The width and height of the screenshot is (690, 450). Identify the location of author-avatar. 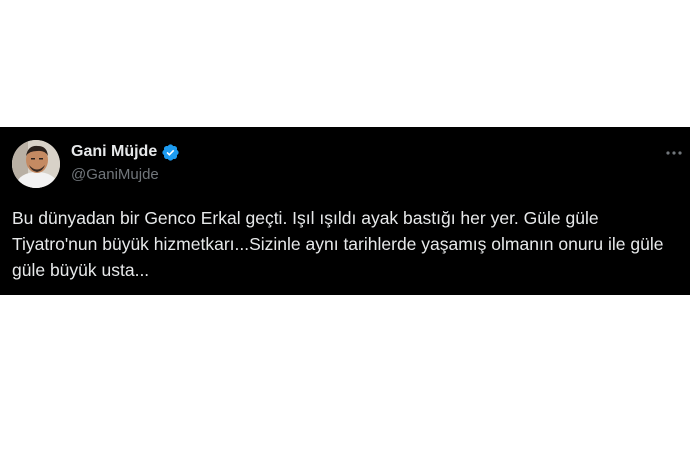
(36, 164).